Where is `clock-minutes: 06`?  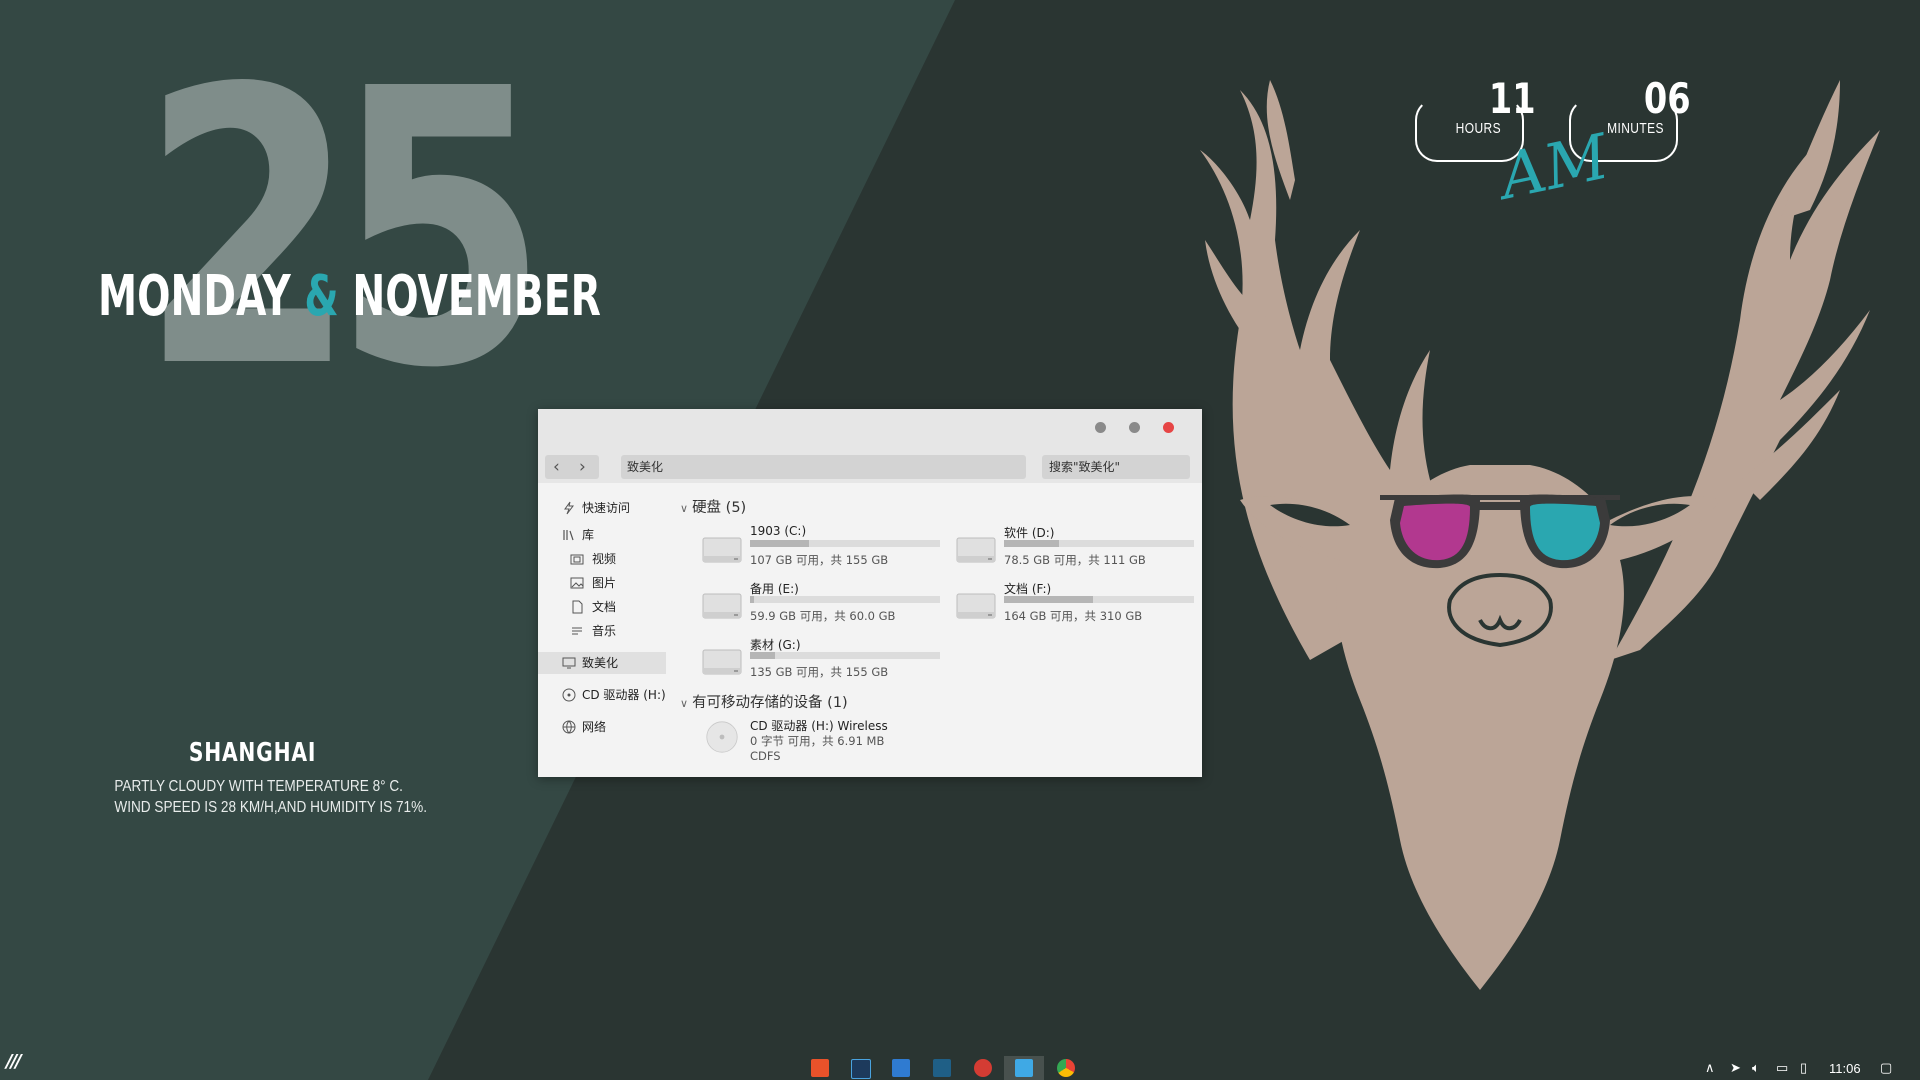 clock-minutes: 06 is located at coordinates (1667, 98).